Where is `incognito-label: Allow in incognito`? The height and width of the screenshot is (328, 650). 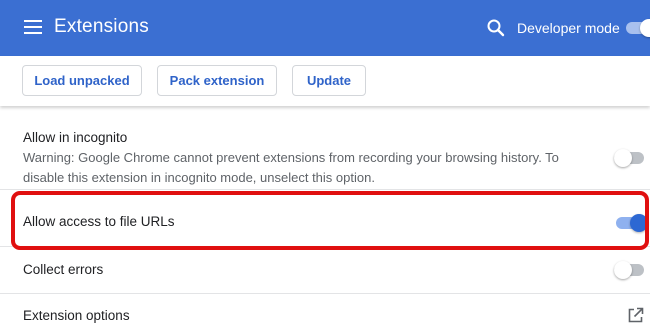
incognito-label: Allow in incognito is located at coordinates (75, 137).